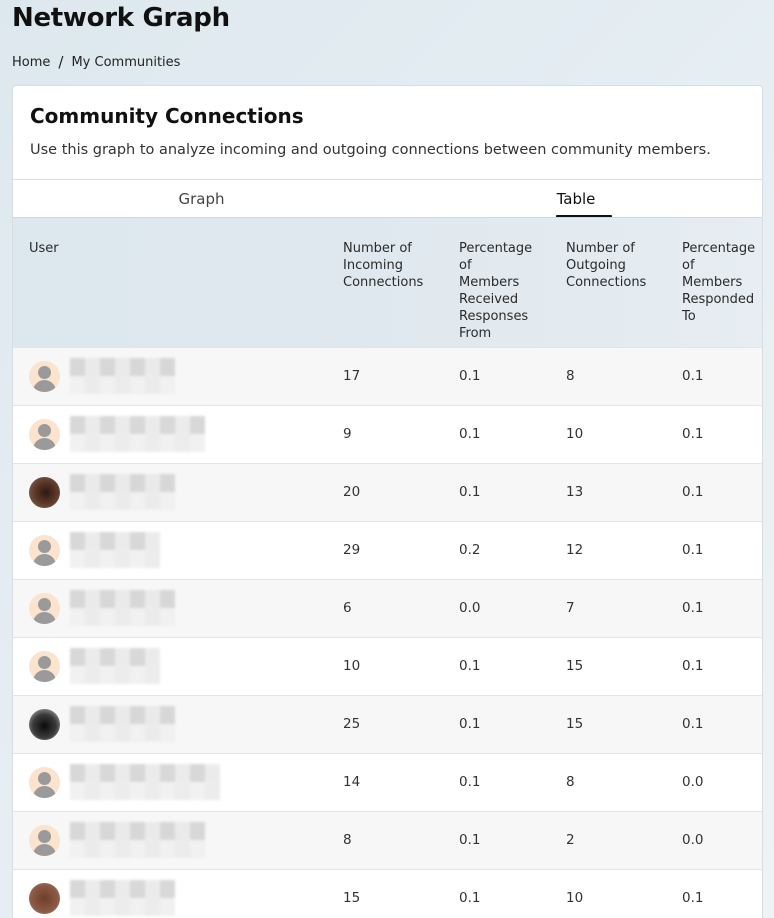 The width and height of the screenshot is (774, 918). I want to click on card-title: Community Connections, so click(167, 116).